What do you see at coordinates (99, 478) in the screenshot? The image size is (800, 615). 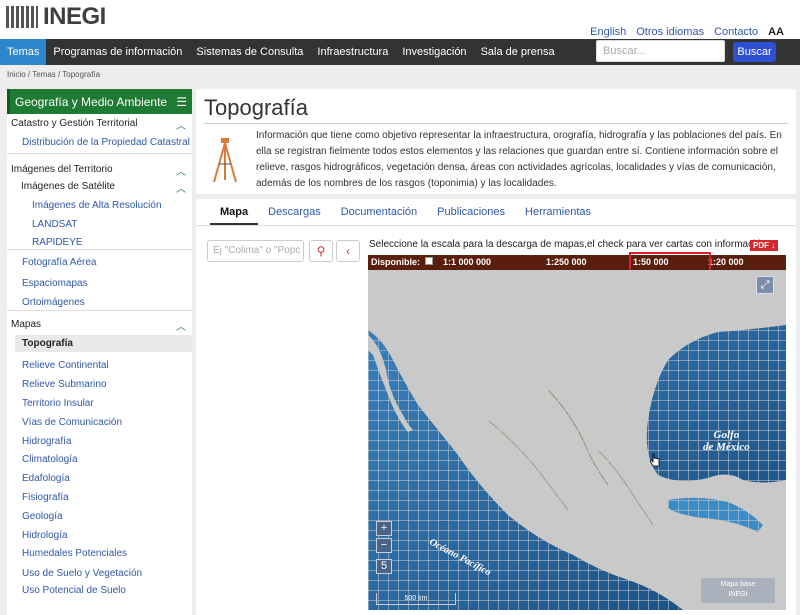 I see `sidebar-item-edafologia: Edafología` at bounding box center [99, 478].